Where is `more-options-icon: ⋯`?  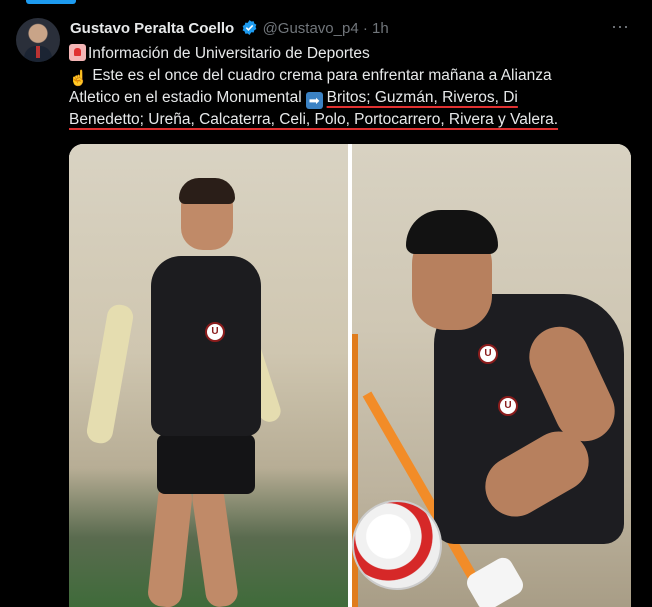
more-options-icon: ⋯ is located at coordinates (620, 27).